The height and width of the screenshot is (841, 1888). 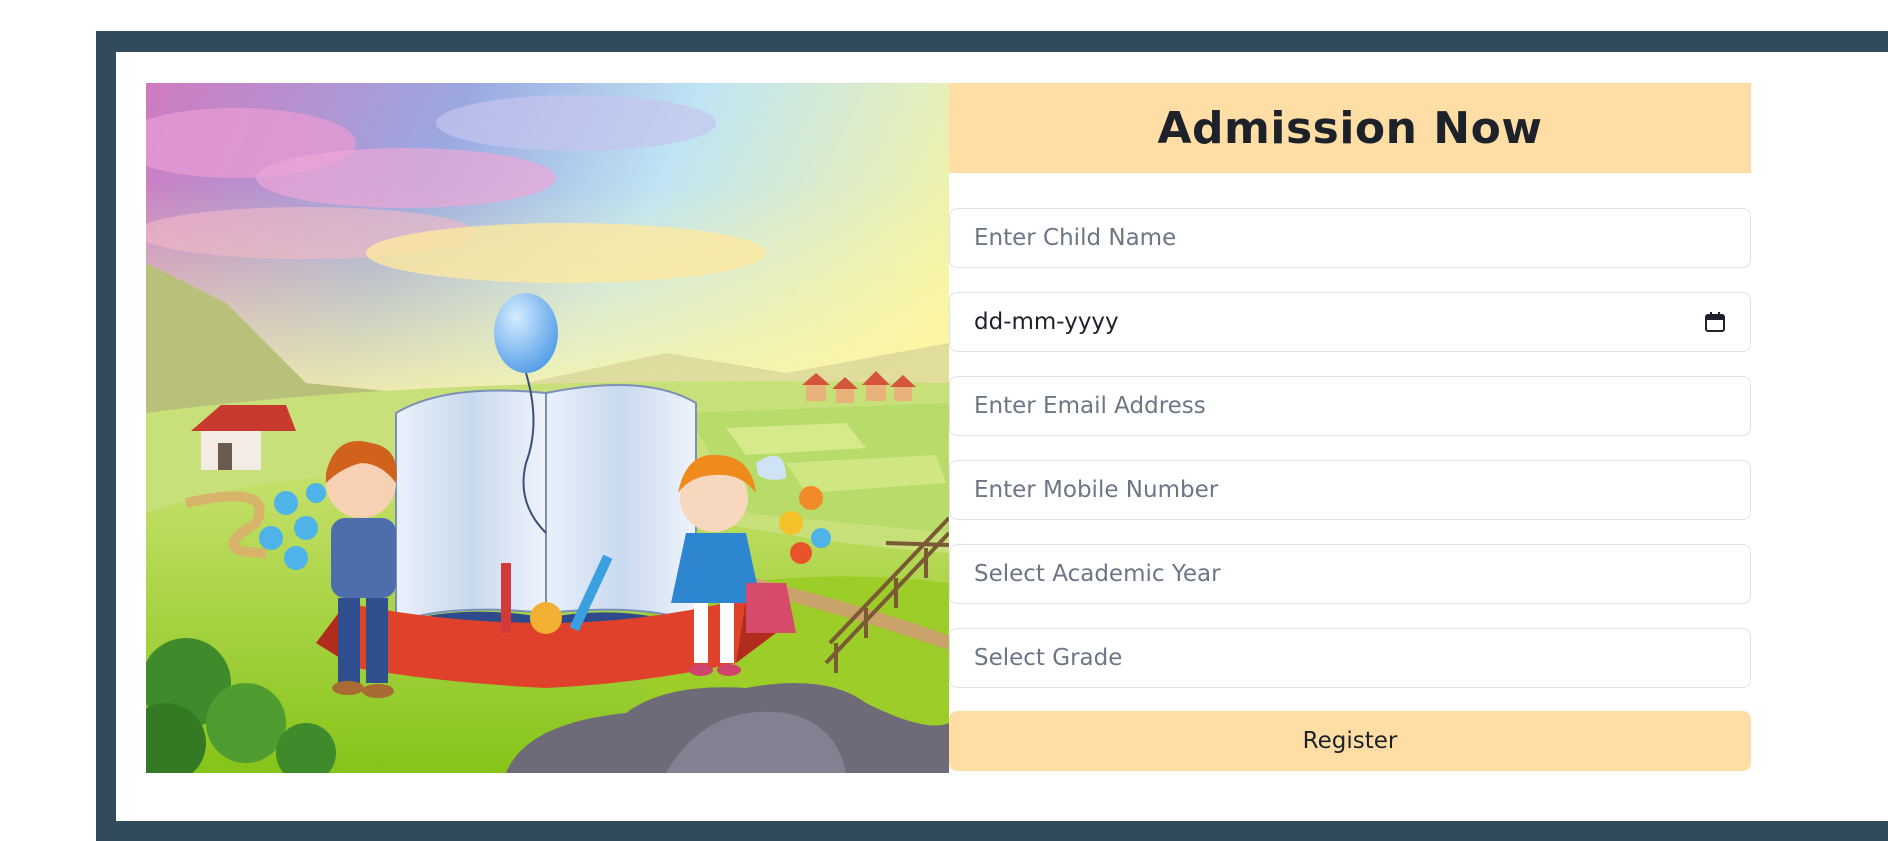 I want to click on email-field, so click(x=1350, y=406).